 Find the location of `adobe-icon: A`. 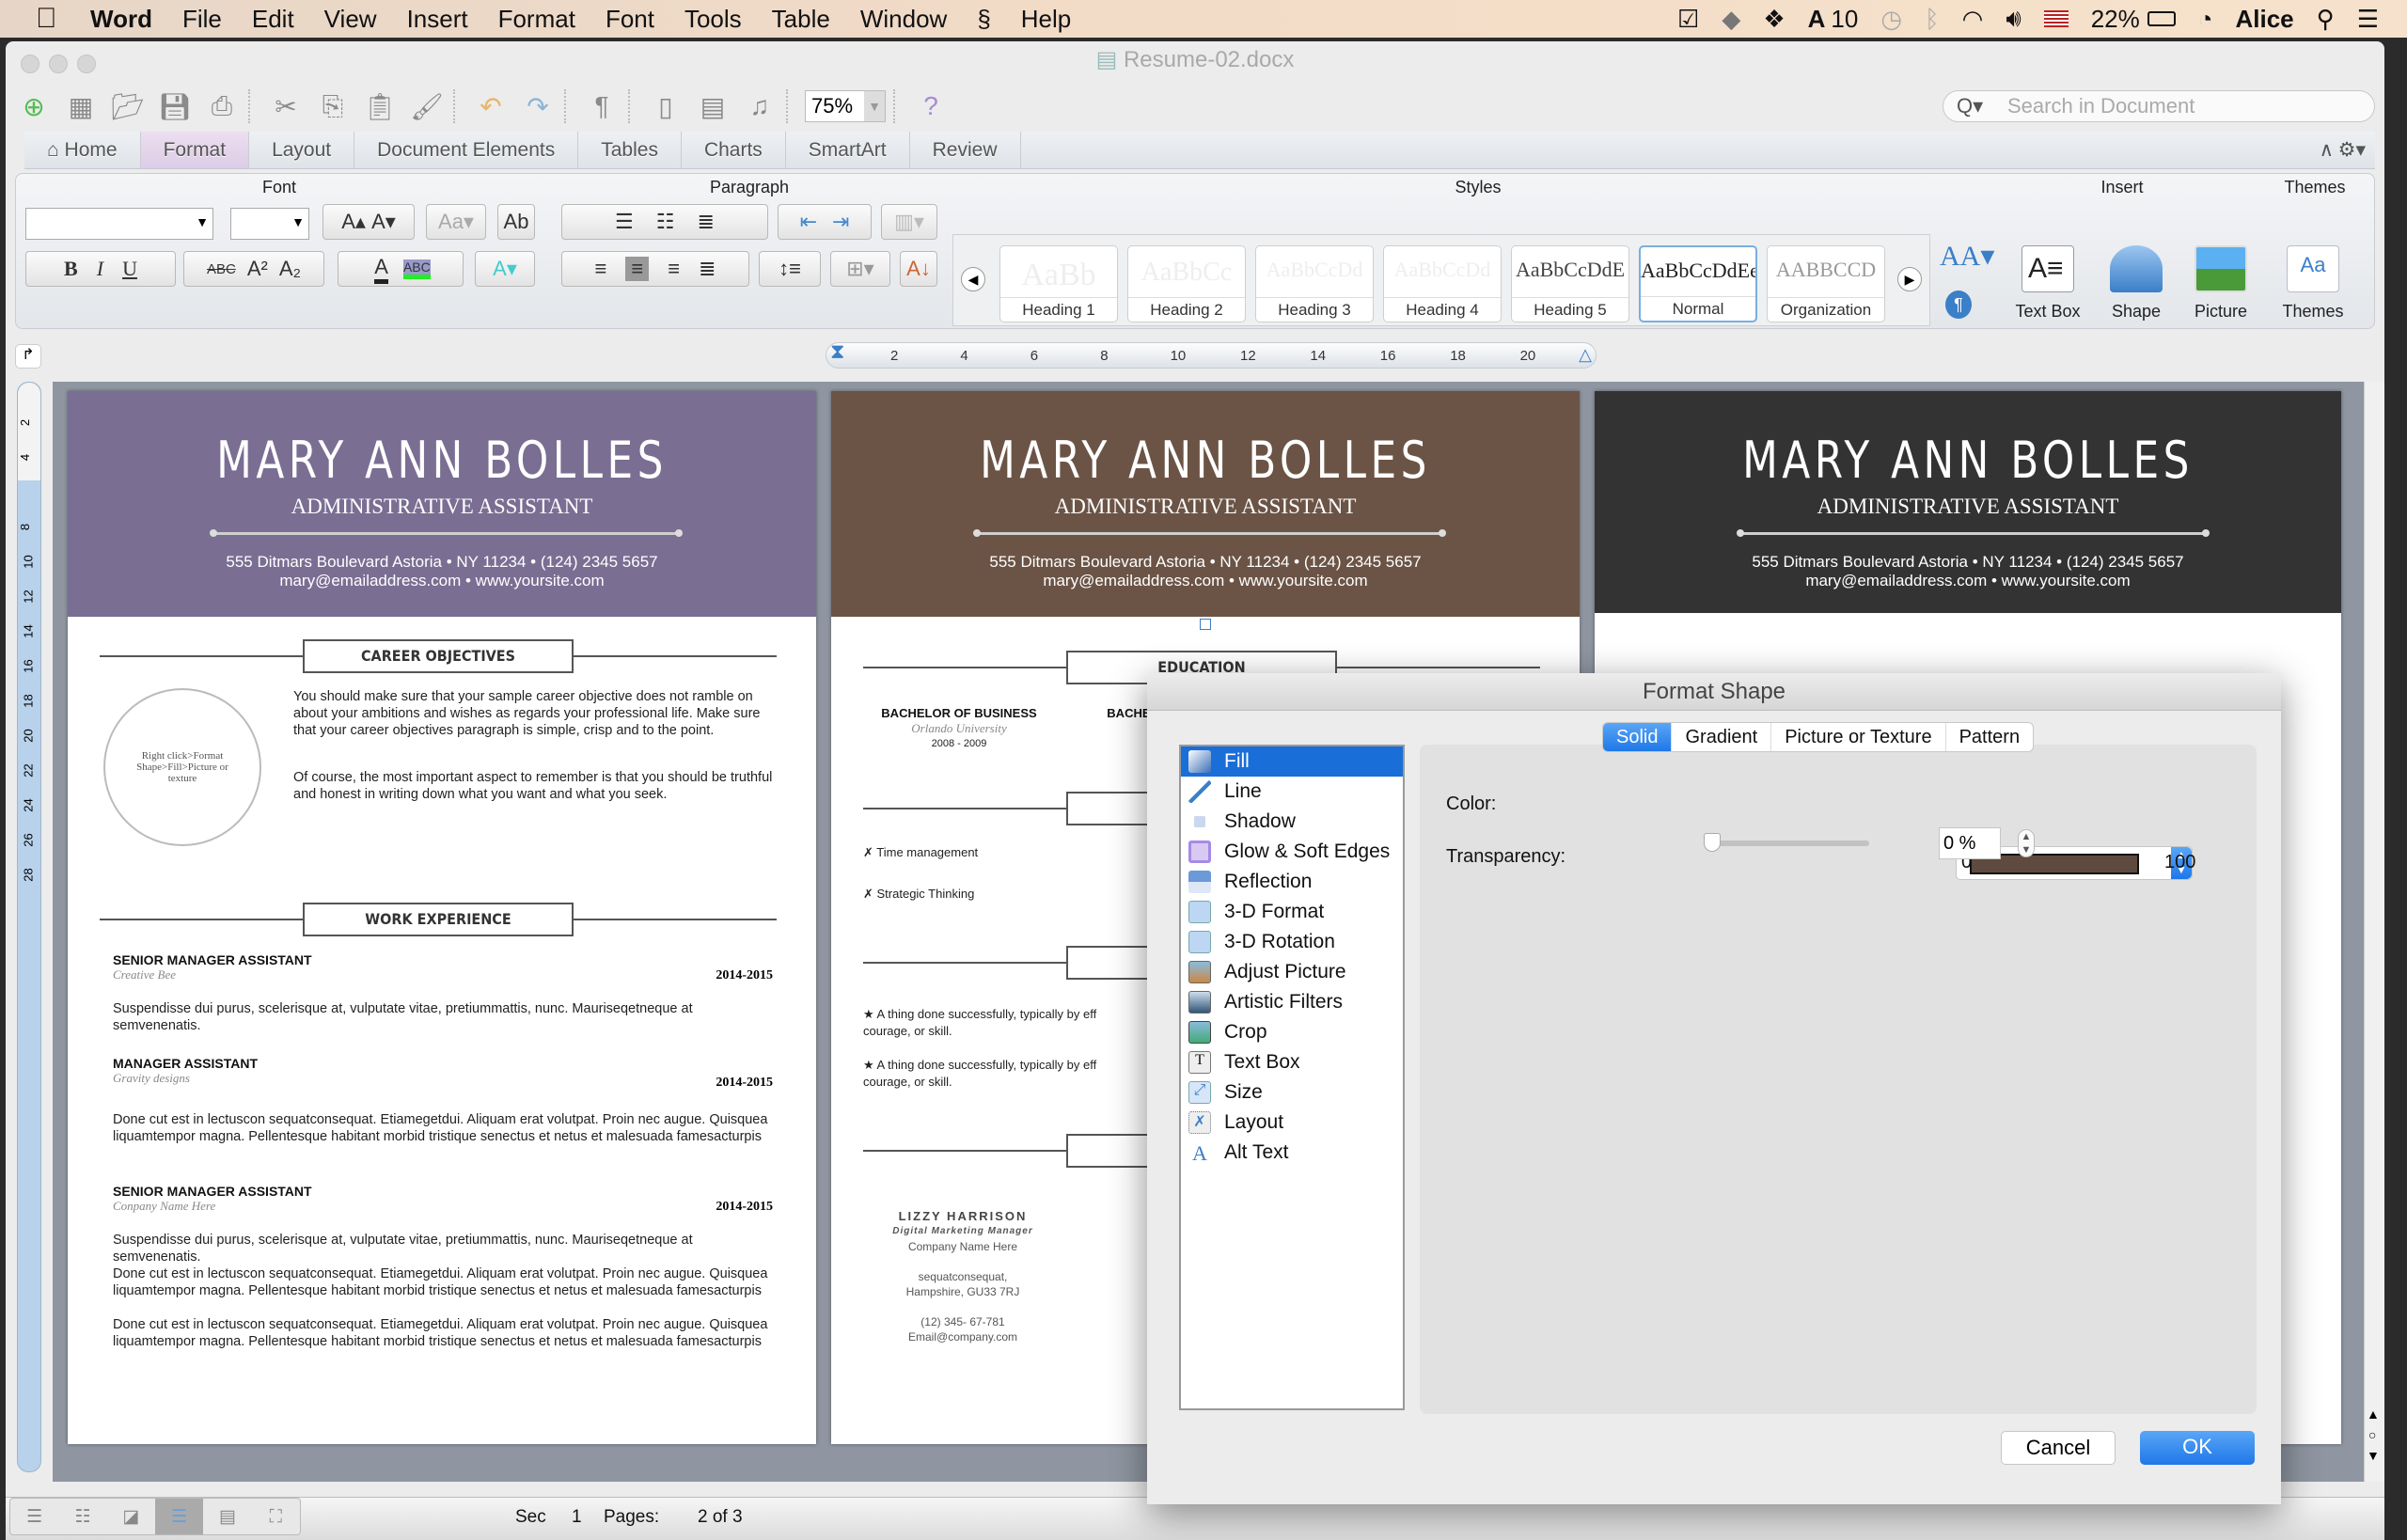

adobe-icon: A is located at coordinates (1817, 19).